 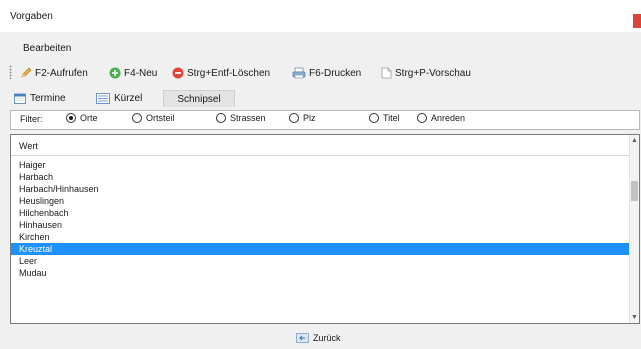 I want to click on column-header-wert: Wert, so click(x=28, y=146).